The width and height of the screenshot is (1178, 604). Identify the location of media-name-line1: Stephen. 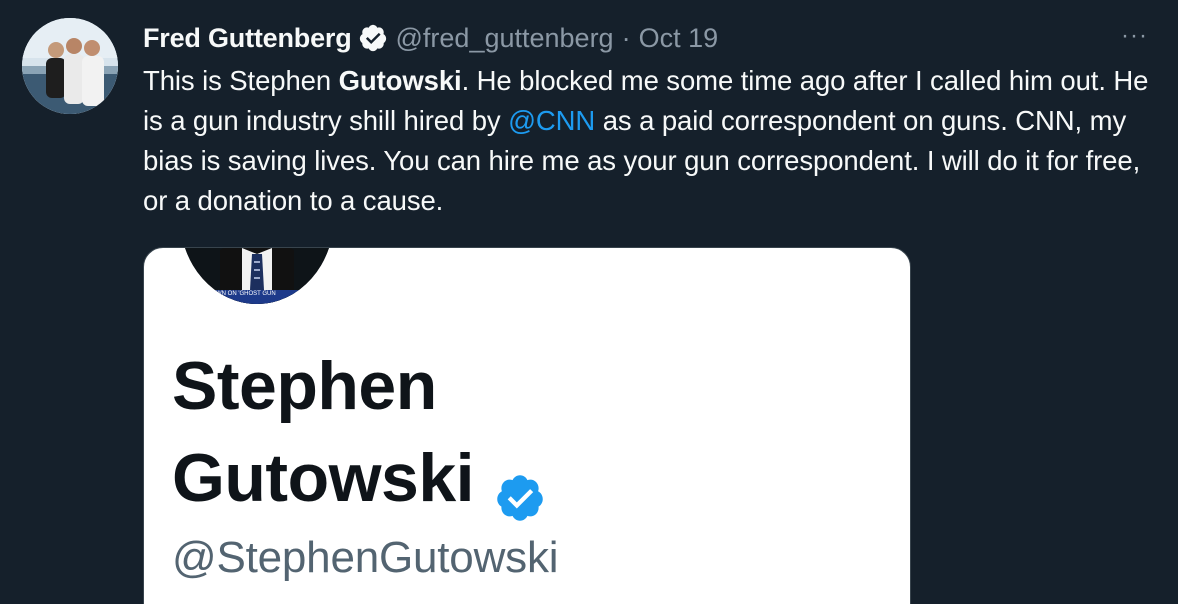
(304, 386).